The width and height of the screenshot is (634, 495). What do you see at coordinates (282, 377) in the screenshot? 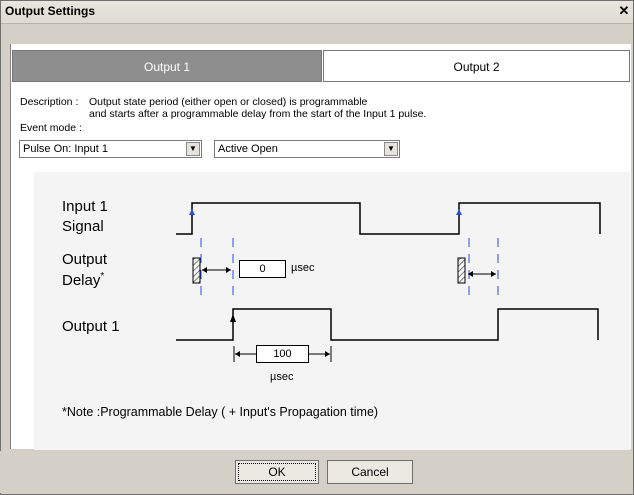
I see `pulse-width-unit-label: µsec` at bounding box center [282, 377].